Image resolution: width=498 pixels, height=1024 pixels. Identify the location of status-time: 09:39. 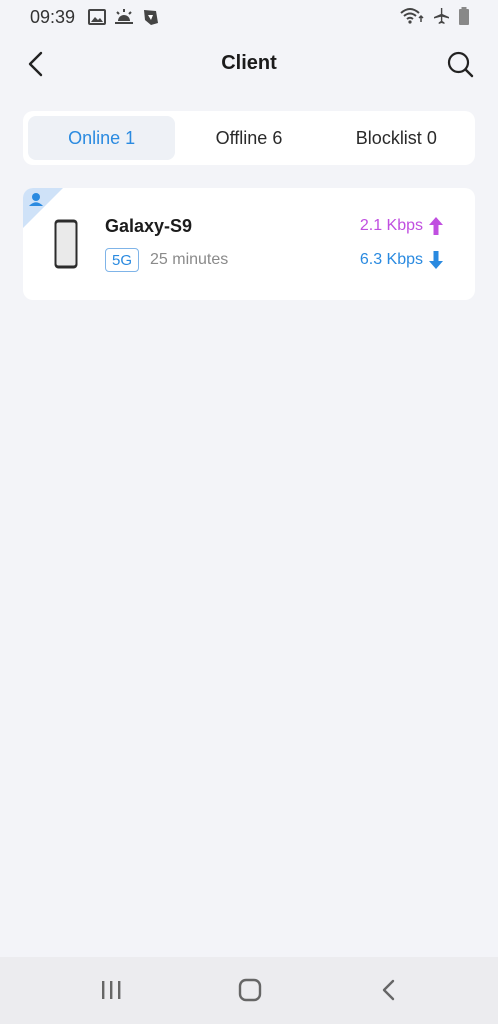
(53, 17).